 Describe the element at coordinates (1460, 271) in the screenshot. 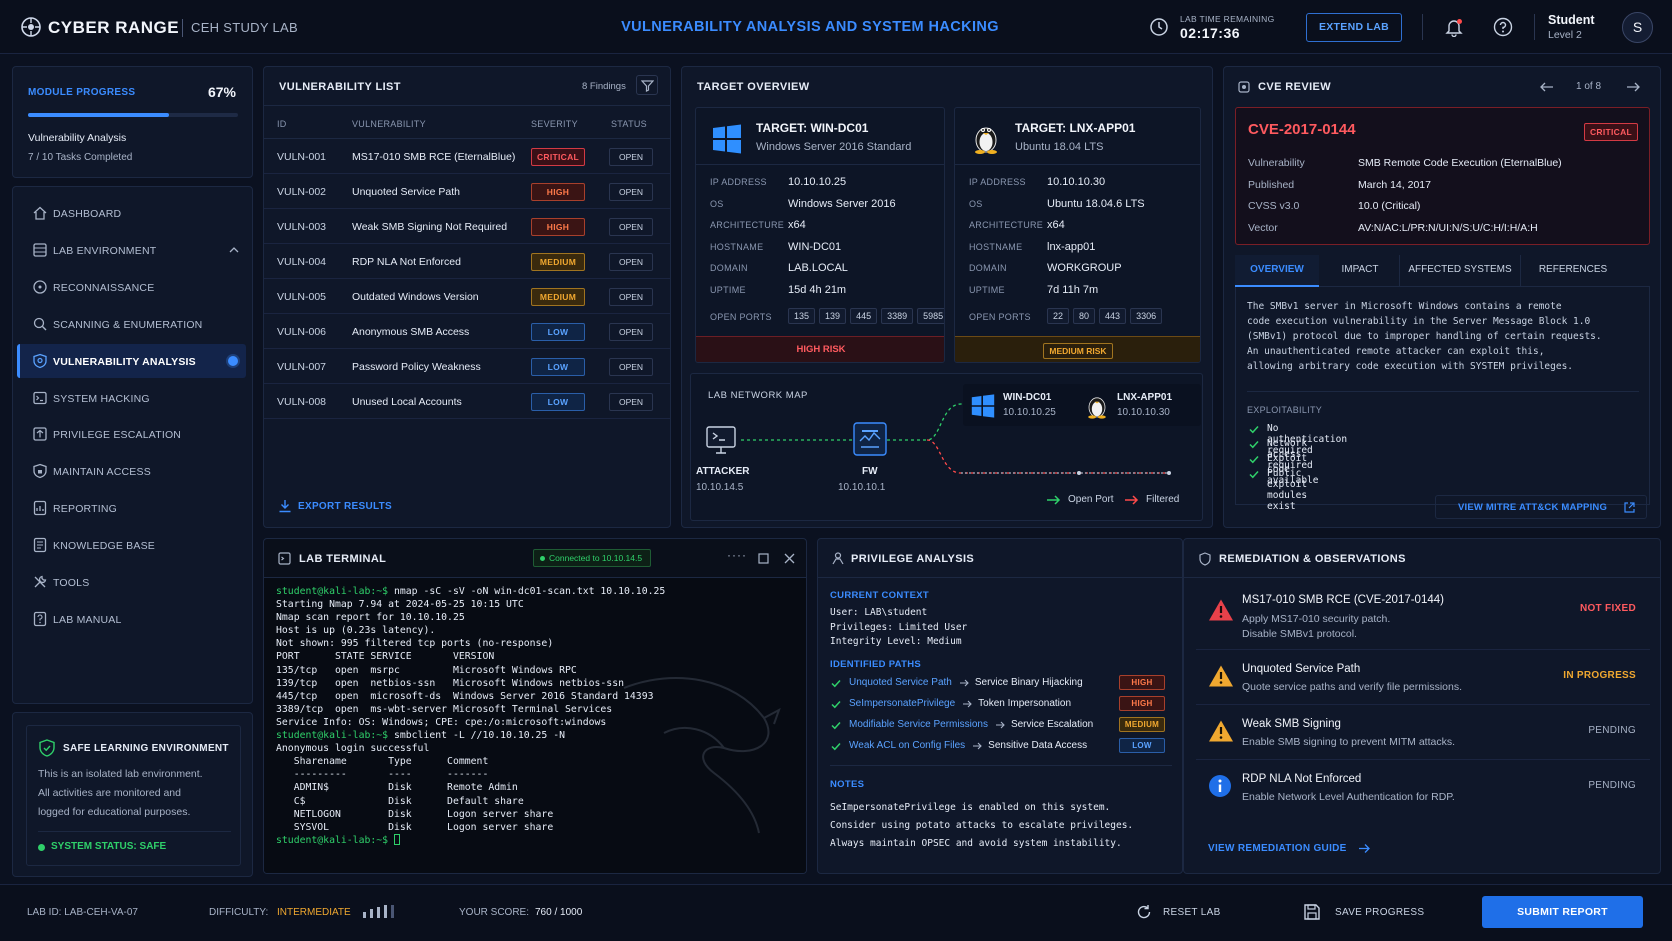

I see `tab-affected-systems: AFFECTED SYSTEMS` at that location.